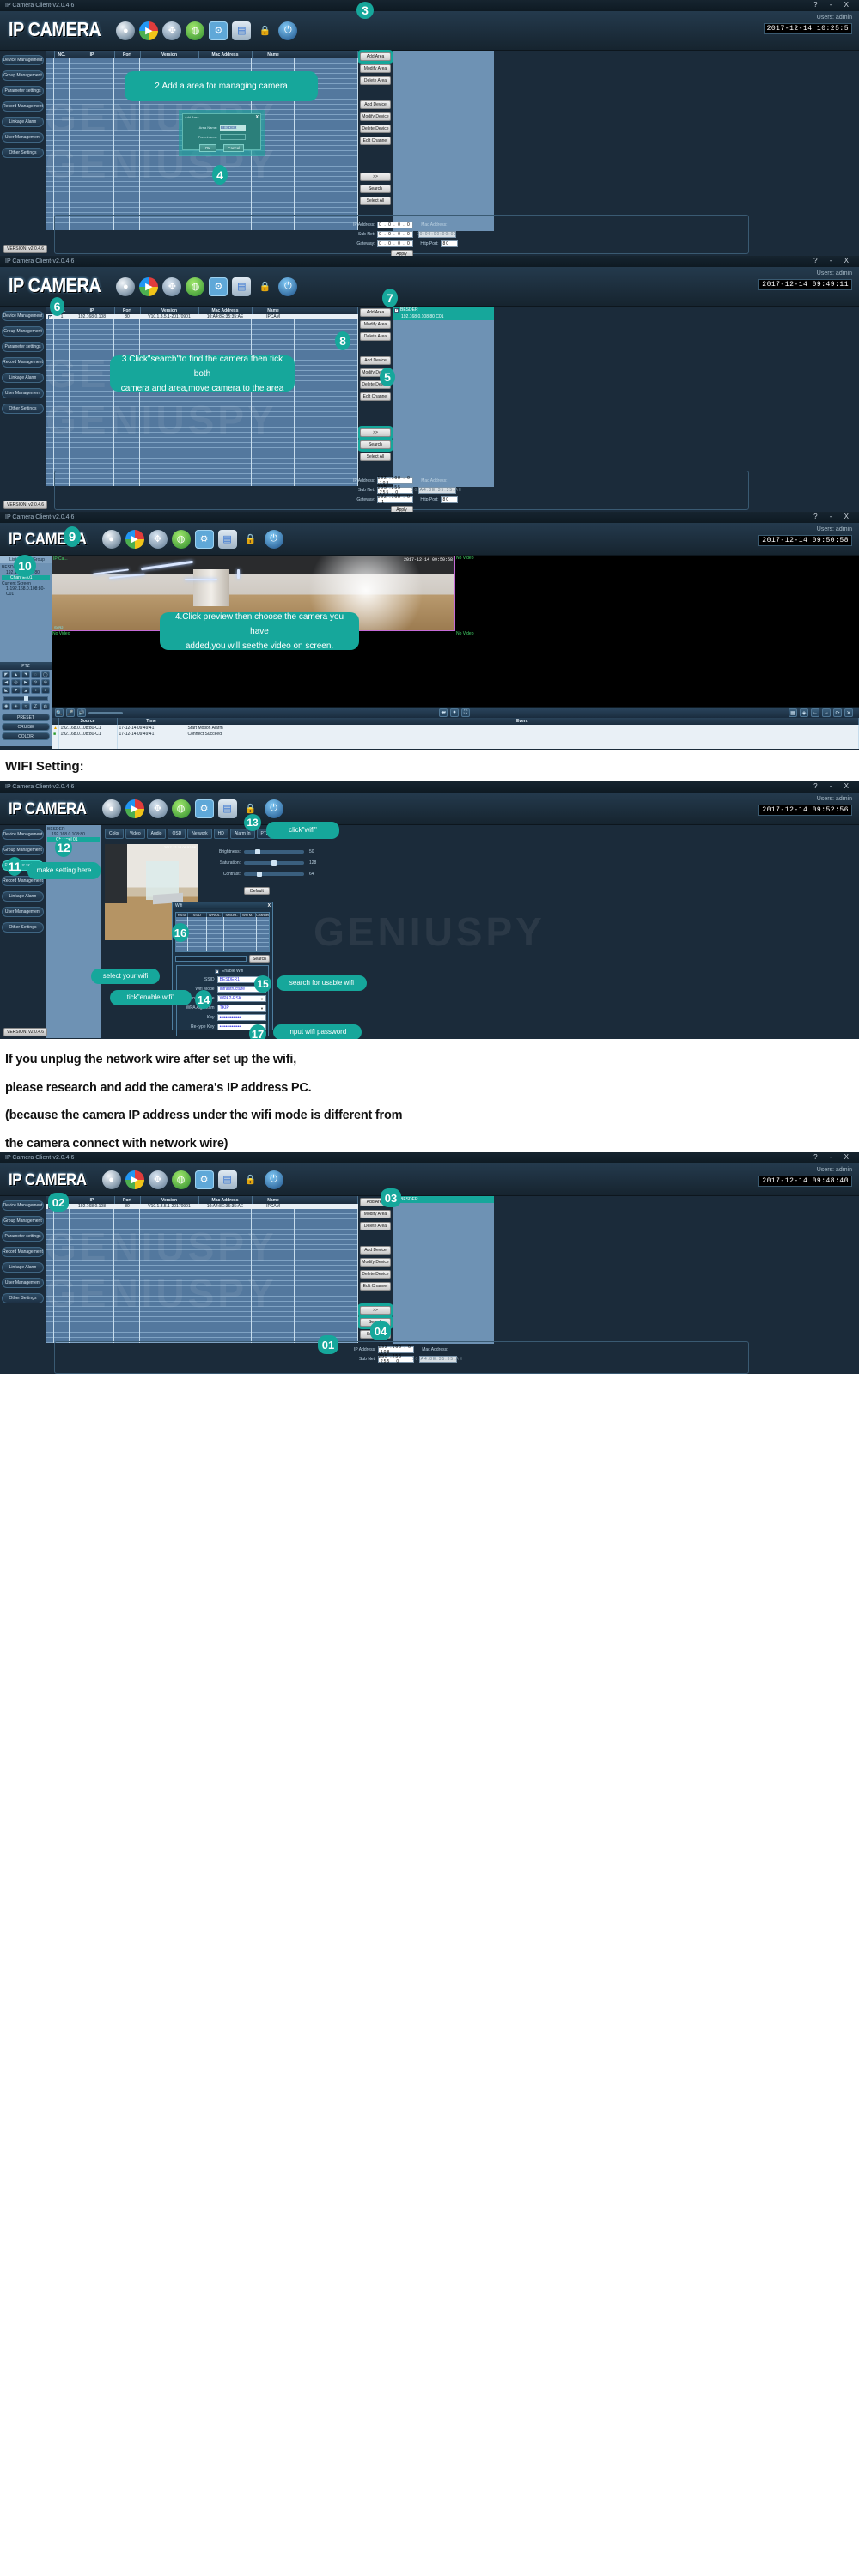 The image size is (859, 2576). I want to click on tree-item-area: BESDER, so click(444, 1199).